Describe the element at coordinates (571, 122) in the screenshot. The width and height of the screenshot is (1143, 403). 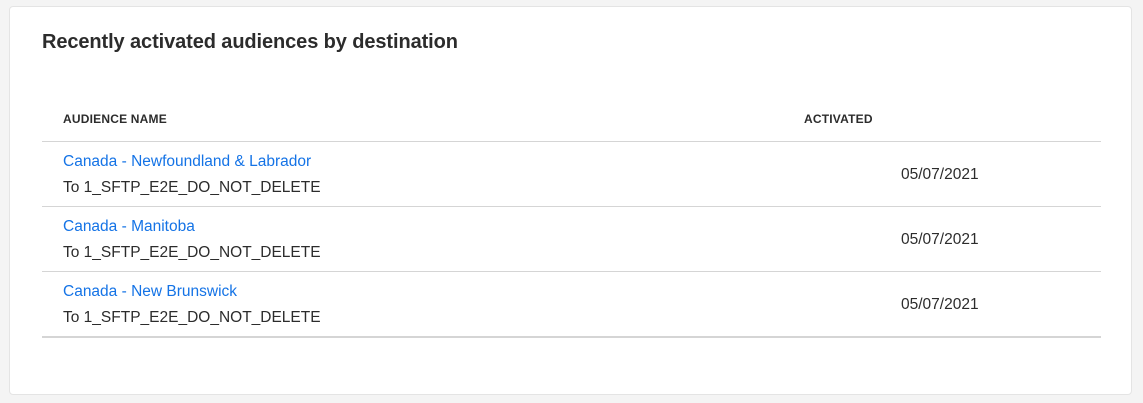
I see `table-header: AUDIENCE NAME ACTIVATED` at that location.